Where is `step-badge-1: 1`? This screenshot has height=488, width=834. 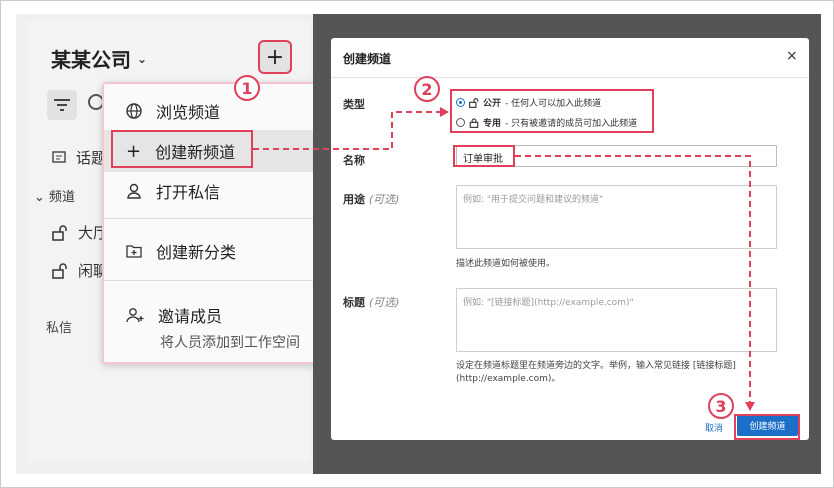 step-badge-1: 1 is located at coordinates (247, 88).